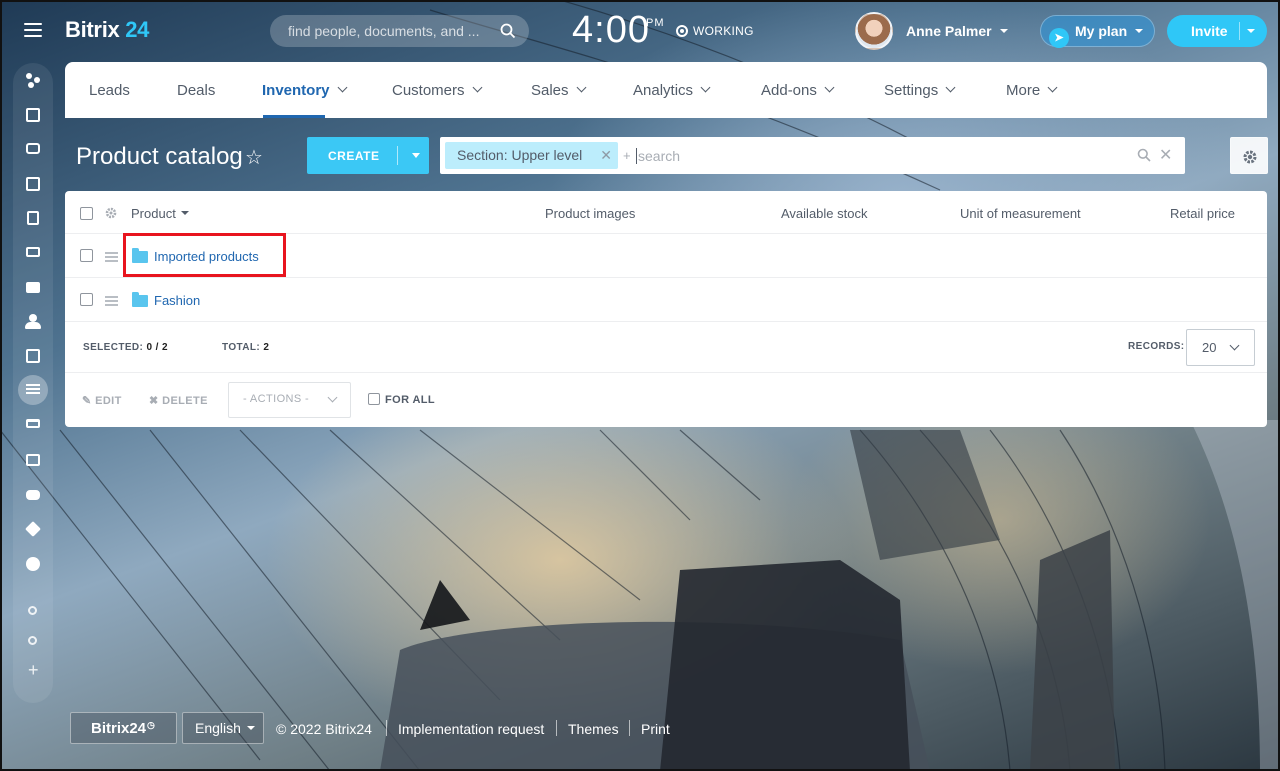 Image resolution: width=1280 pixels, height=771 pixels. What do you see at coordinates (33, 670) in the screenshot?
I see `add-icon: +` at bounding box center [33, 670].